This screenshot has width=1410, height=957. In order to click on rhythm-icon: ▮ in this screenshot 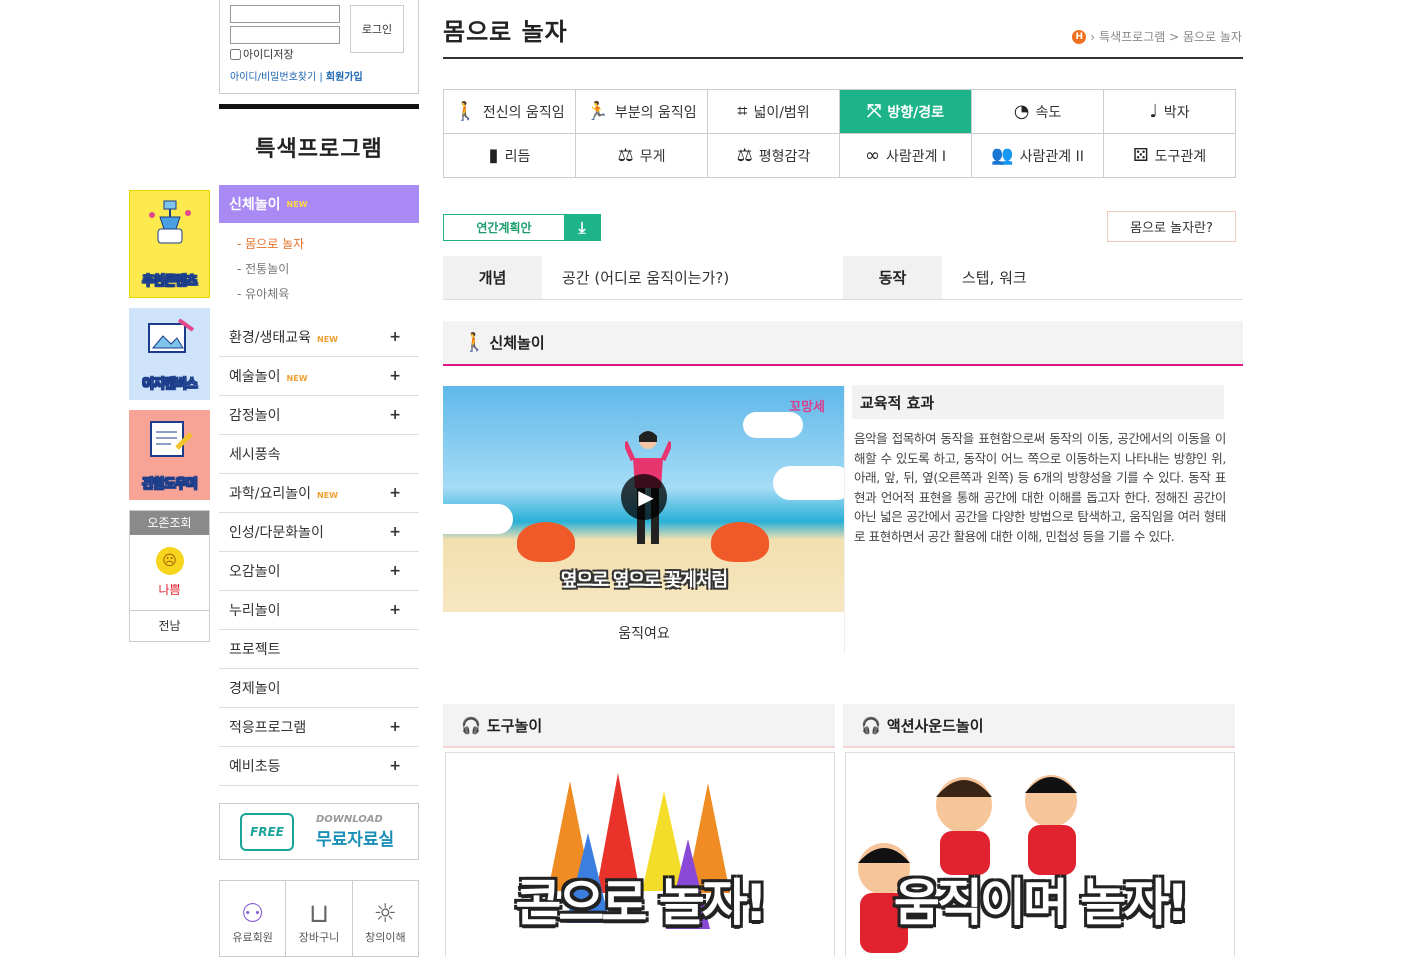, I will do `click(493, 155)`.